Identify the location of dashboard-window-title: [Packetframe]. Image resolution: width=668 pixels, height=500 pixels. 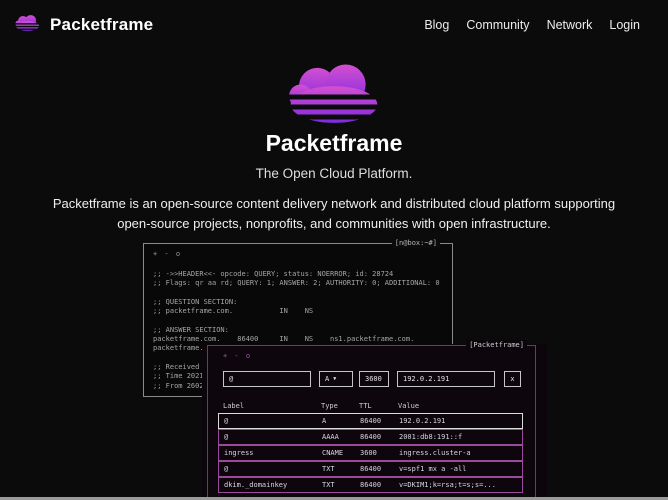
(496, 345).